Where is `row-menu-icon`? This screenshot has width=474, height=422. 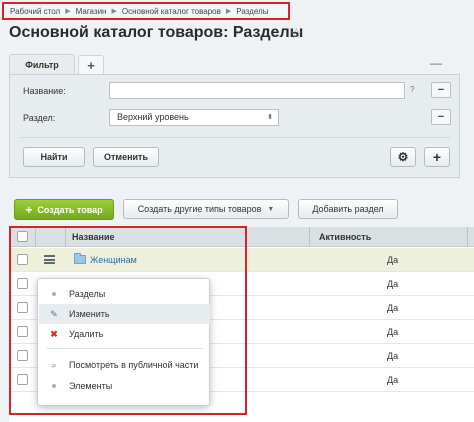
row-menu-icon is located at coordinates (49, 259).